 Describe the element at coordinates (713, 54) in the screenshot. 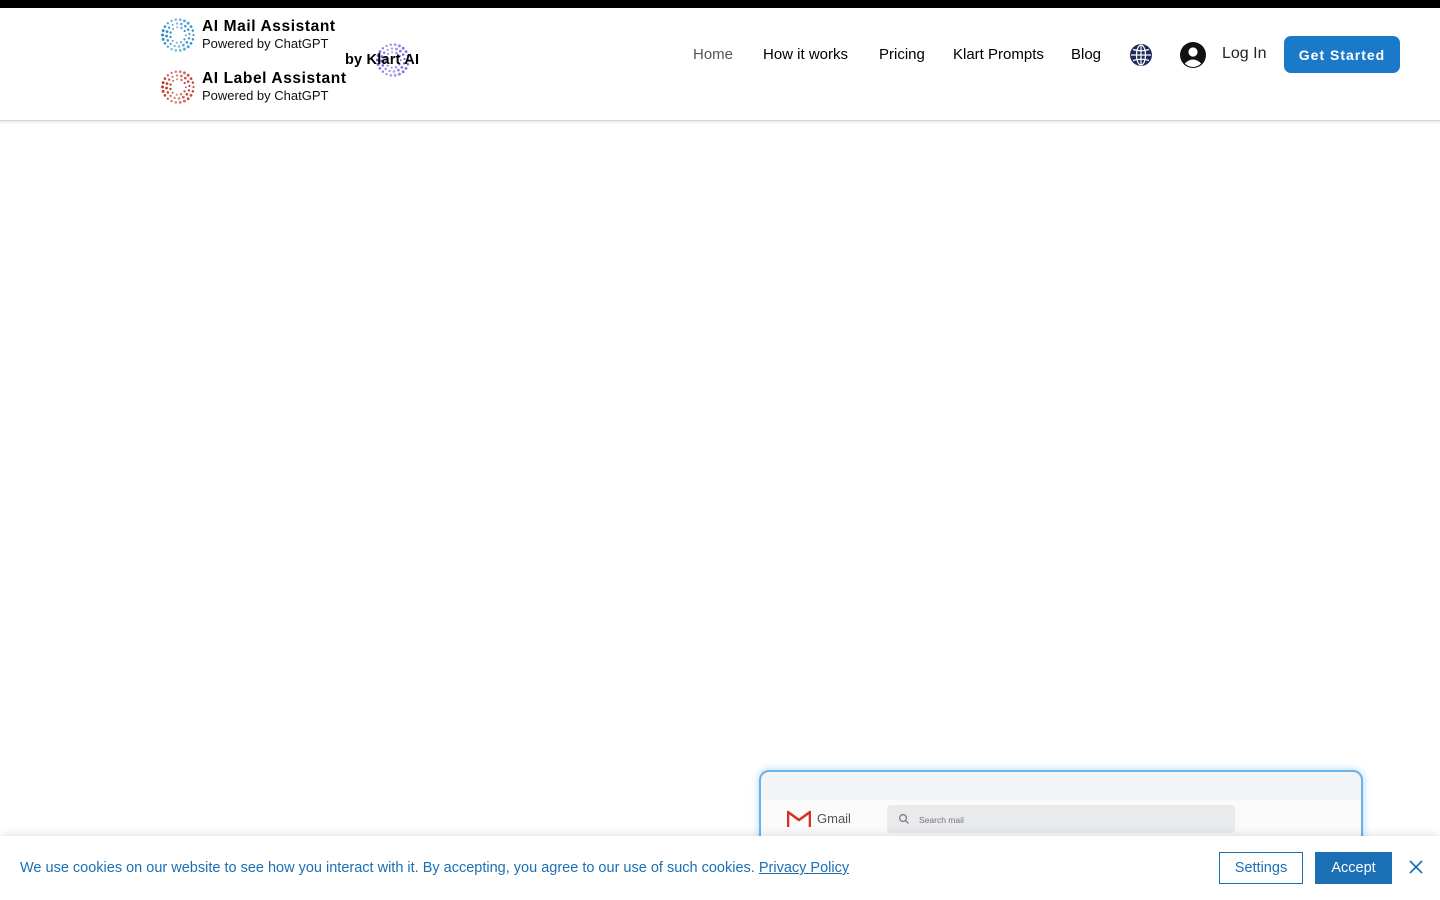

I see `nav-home: Home` at that location.